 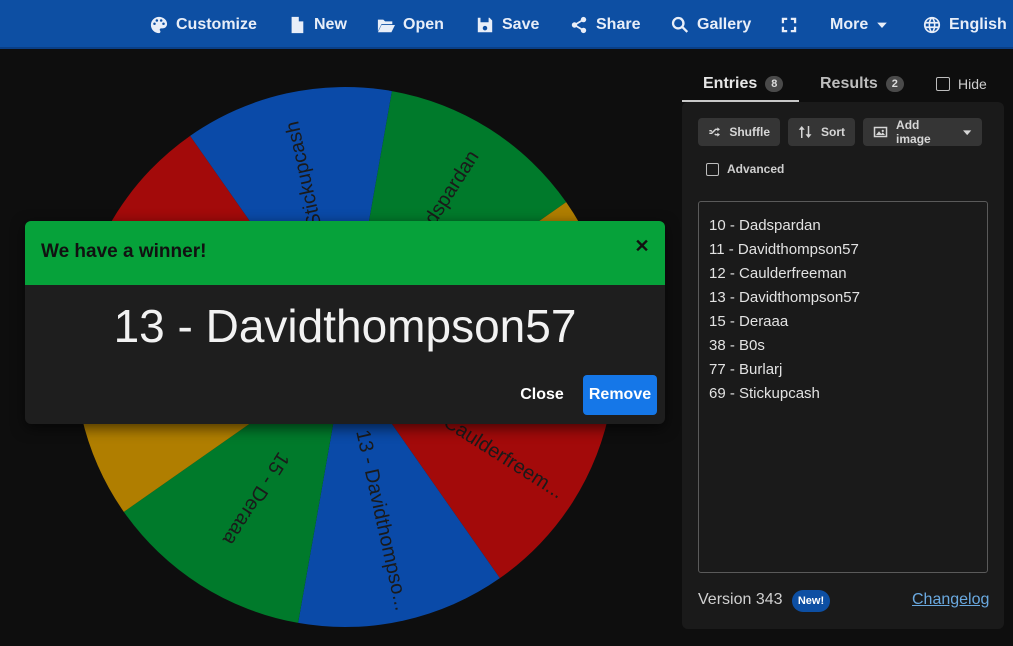 What do you see at coordinates (811, 601) in the screenshot?
I see `new-badge: New!` at bounding box center [811, 601].